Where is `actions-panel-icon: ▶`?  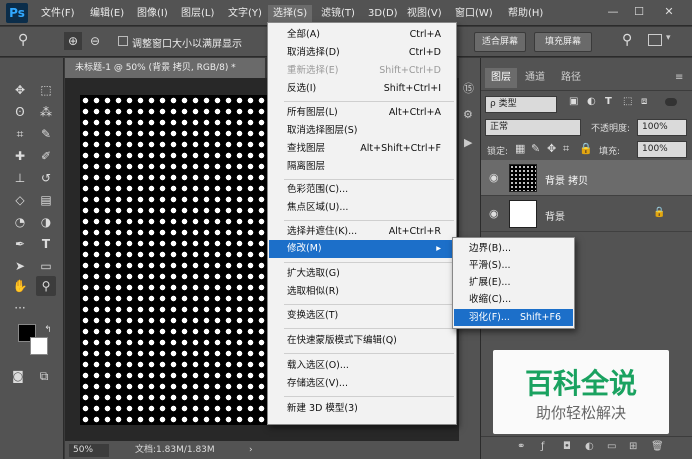
actions-panel-icon: ▶ is located at coordinates (468, 142).